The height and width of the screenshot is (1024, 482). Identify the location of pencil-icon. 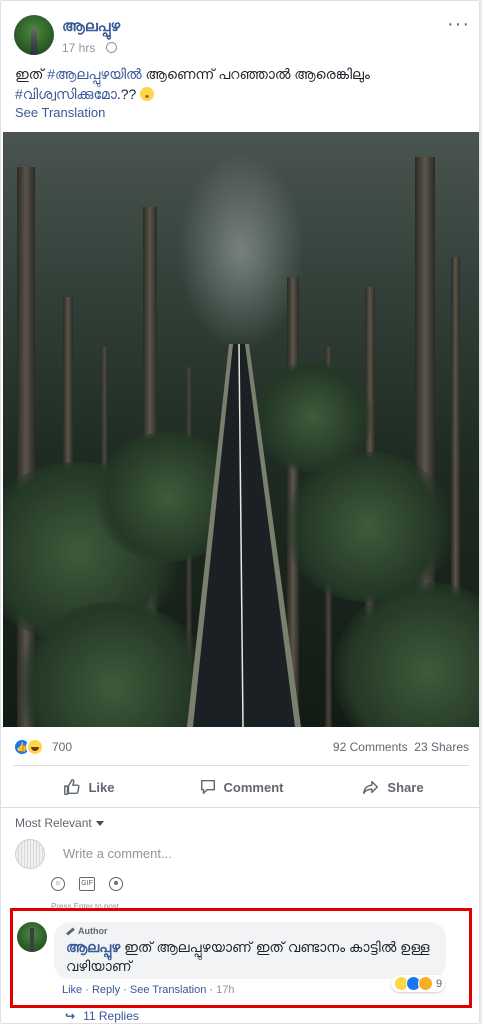
(70, 931).